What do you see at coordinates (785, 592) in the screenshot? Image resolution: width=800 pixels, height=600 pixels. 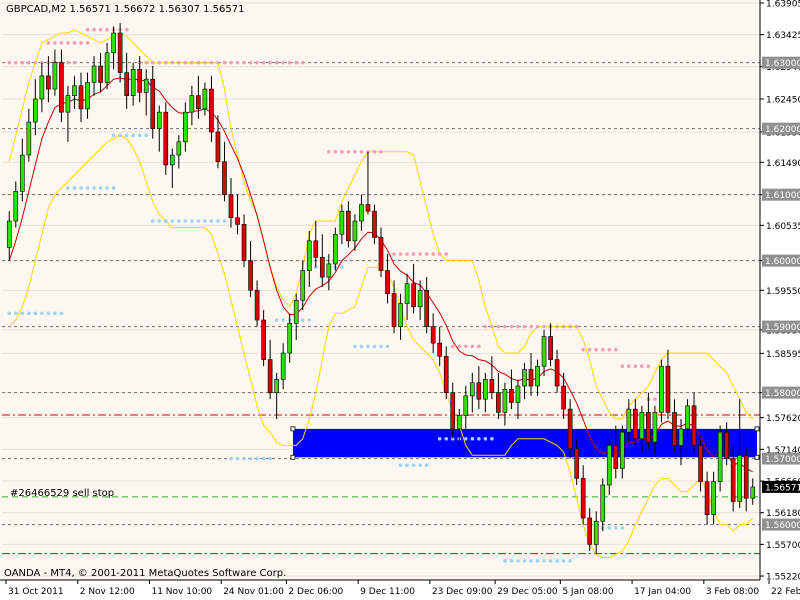 I see `x-tick-label: 22 Feb 07:00` at bounding box center [785, 592].